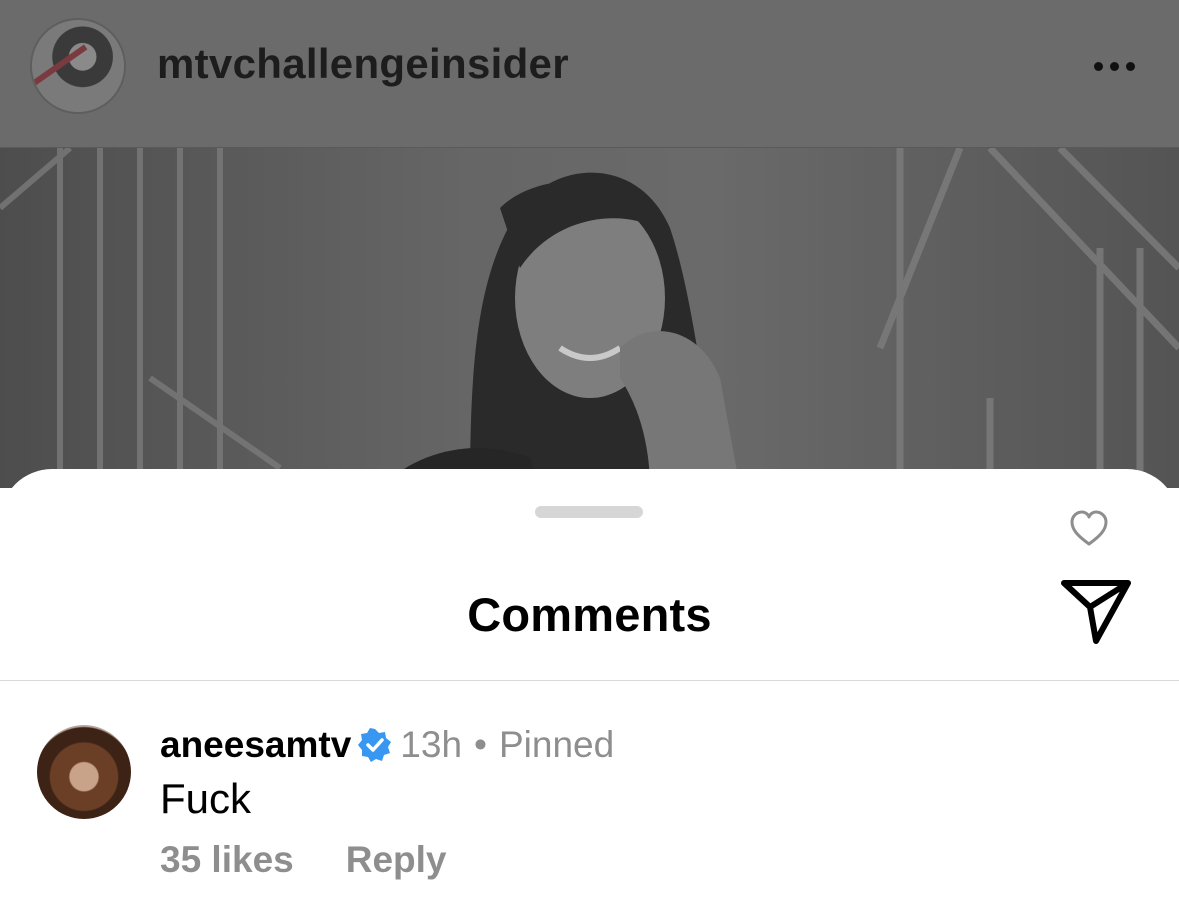 The image size is (1179, 905). What do you see at coordinates (1096, 612) in the screenshot?
I see `paper-plane-icon` at bounding box center [1096, 612].